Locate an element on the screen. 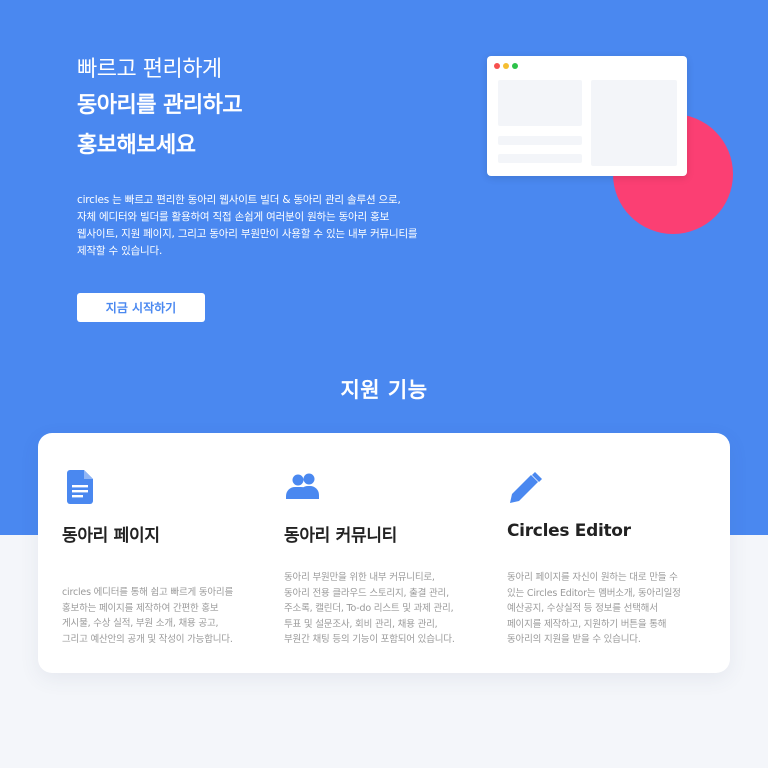  feature-title: Circles Editor is located at coordinates (569, 531).